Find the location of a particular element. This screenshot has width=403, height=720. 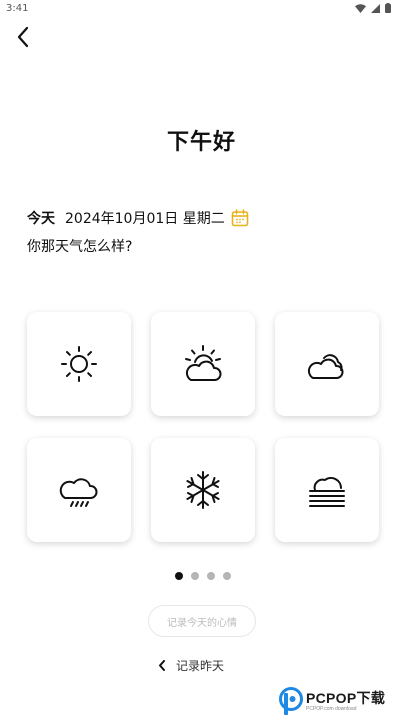

weather-option-rain is located at coordinates (79, 490).